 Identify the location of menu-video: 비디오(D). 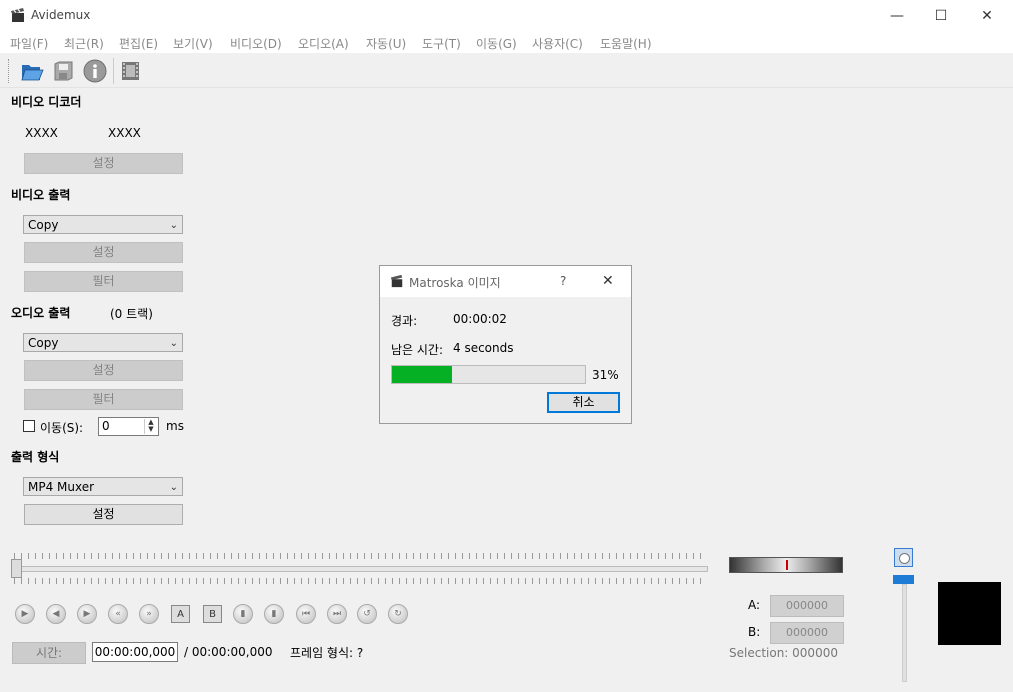
(256, 43).